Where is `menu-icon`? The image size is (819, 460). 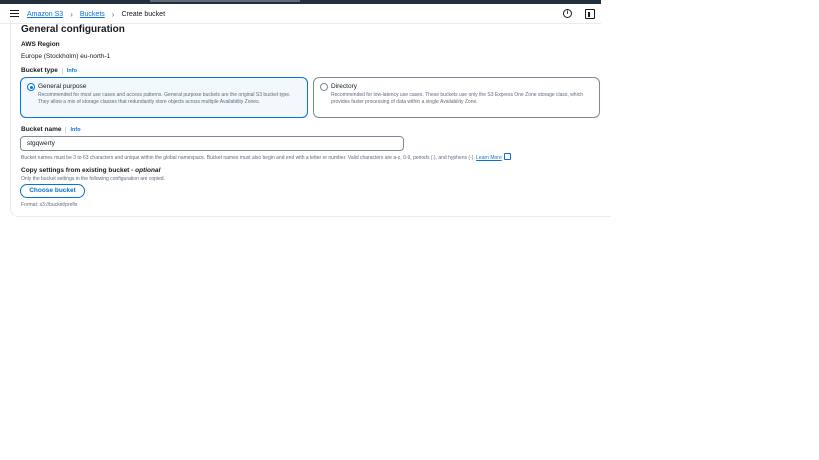
menu-icon is located at coordinates (14, 14).